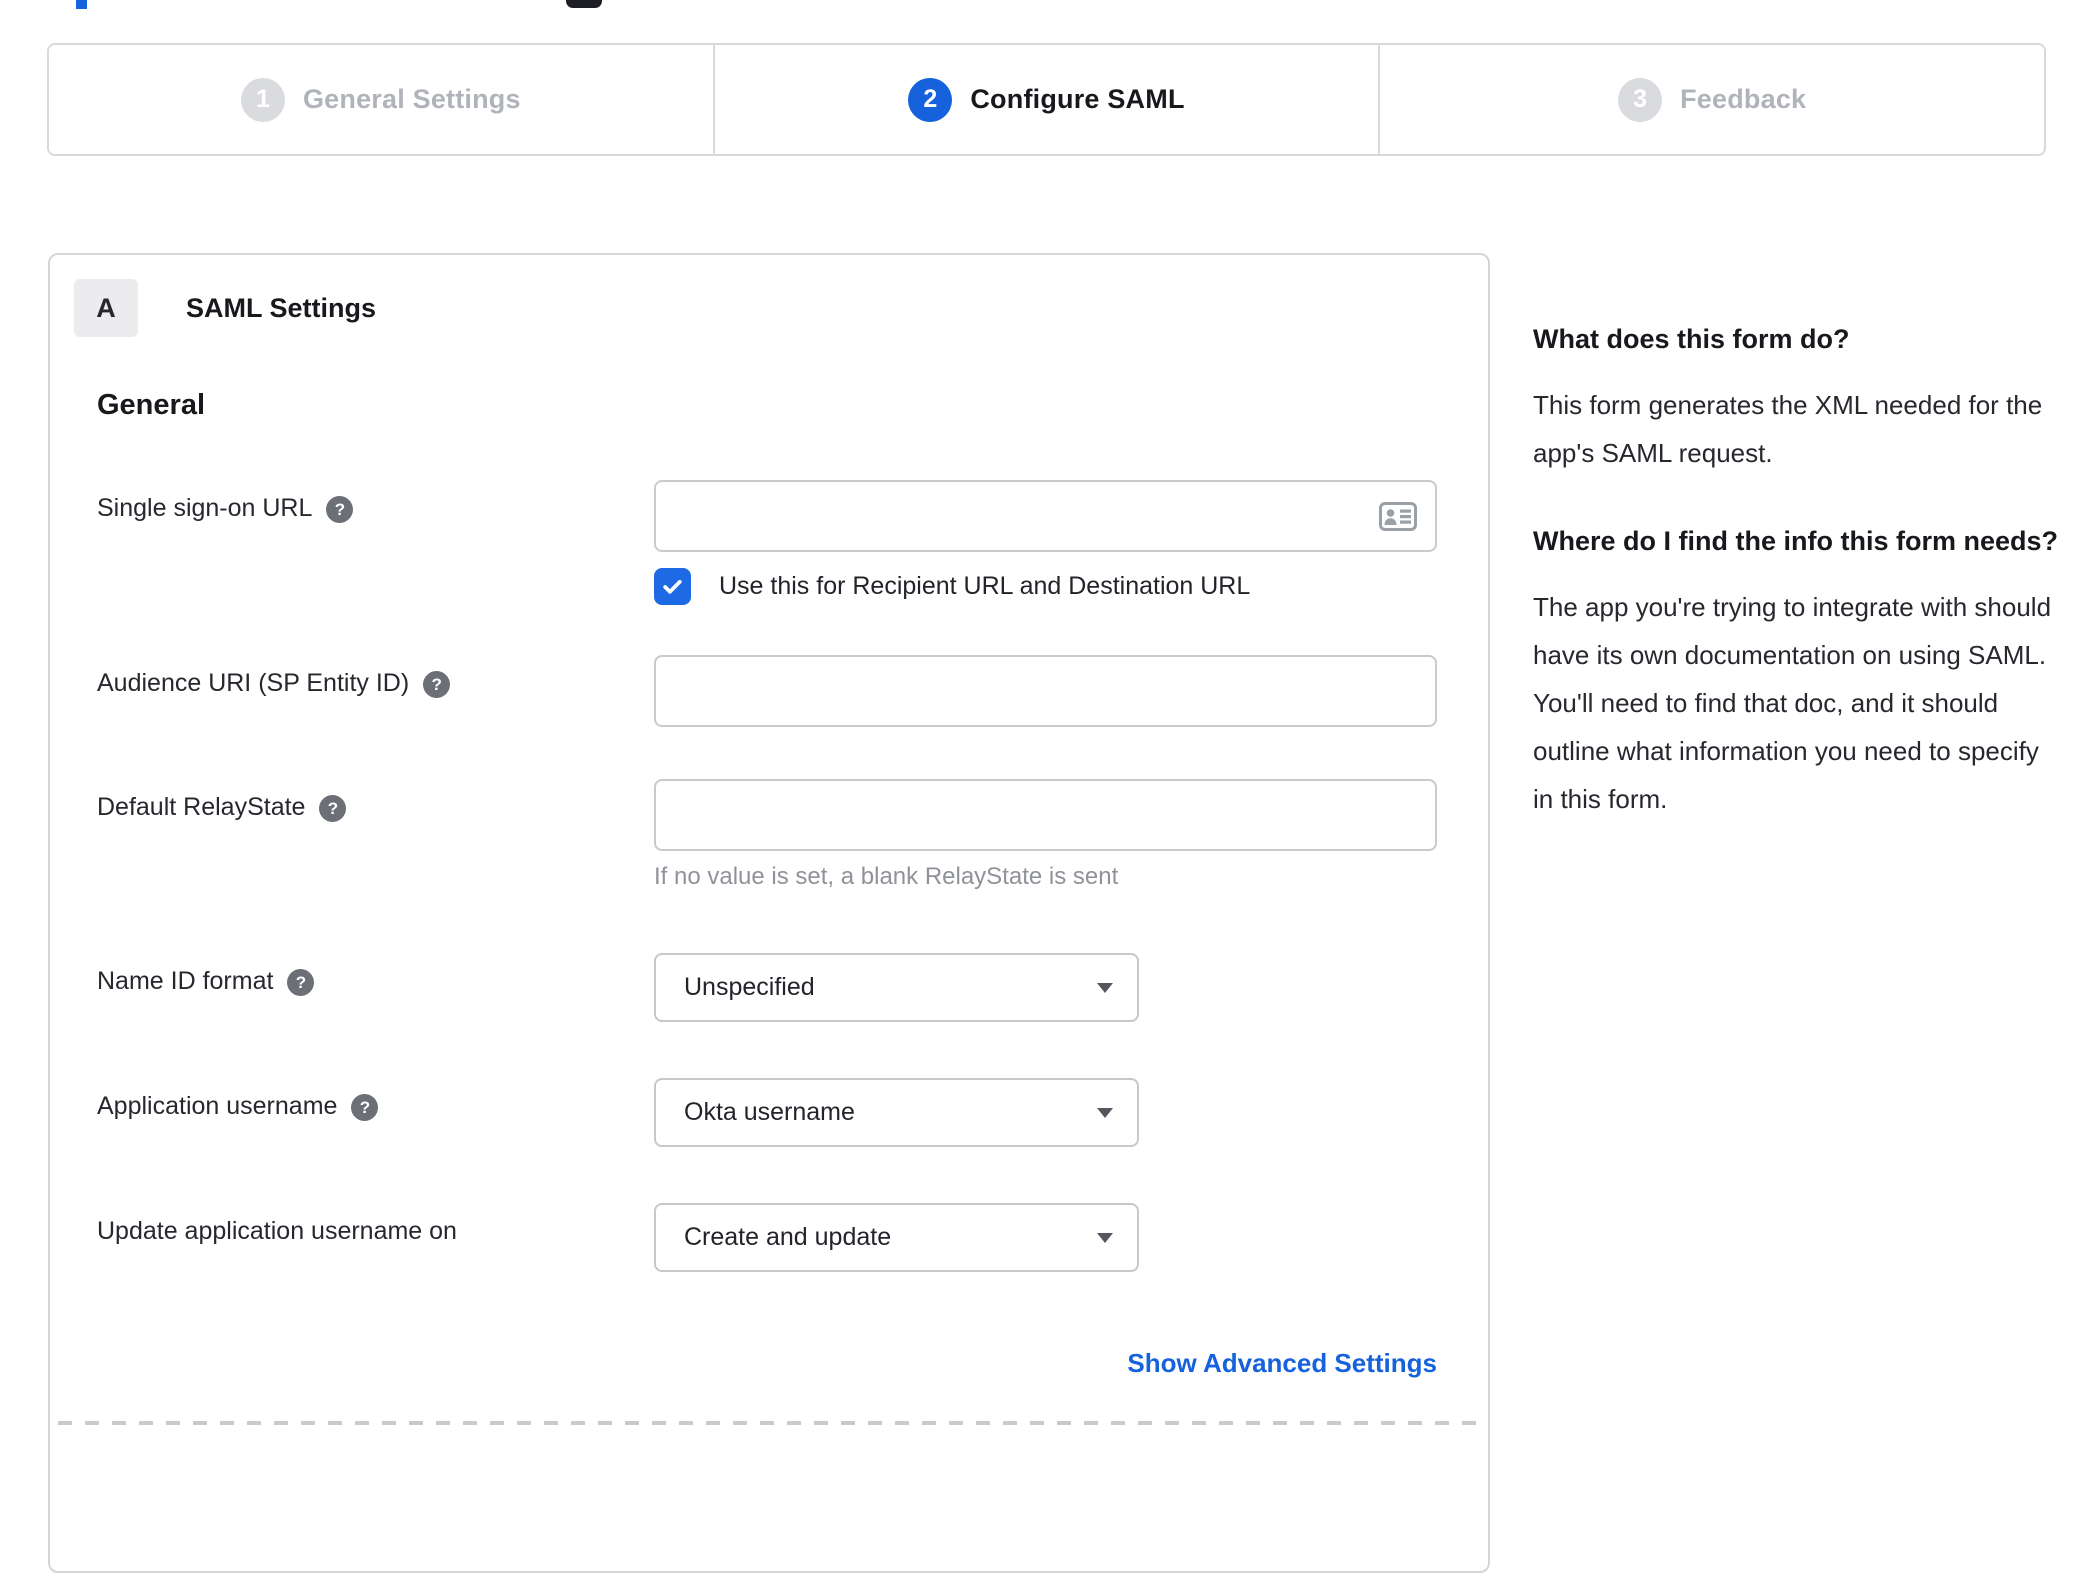 Image resolution: width=2092 pixels, height=1573 pixels. What do you see at coordinates (769, 1112) in the screenshot?
I see `app-username-value: Okta username` at bounding box center [769, 1112].